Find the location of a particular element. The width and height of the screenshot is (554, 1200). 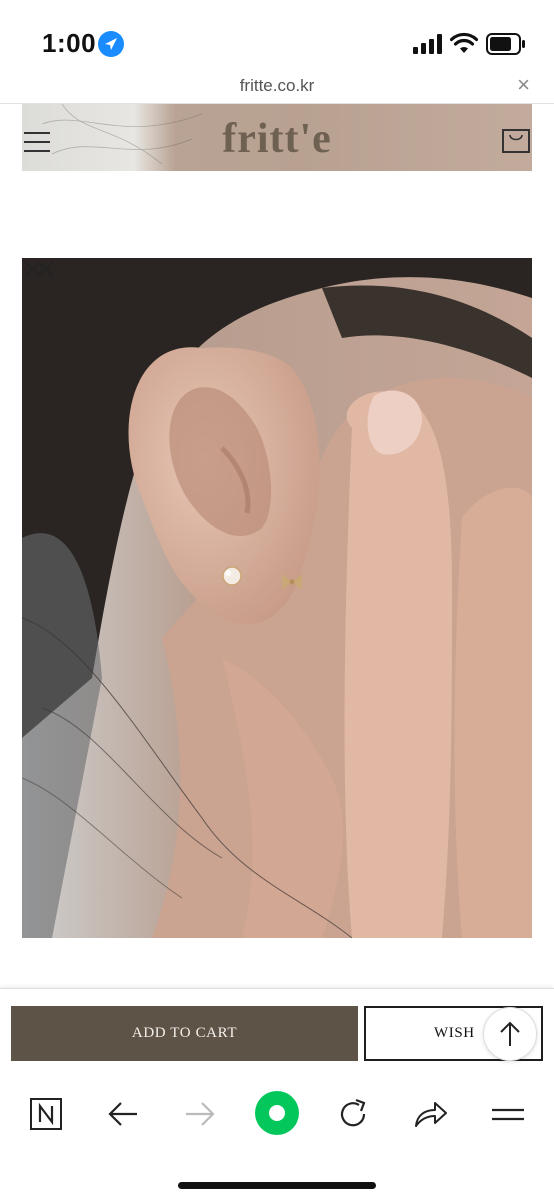

scroll-top-button is located at coordinates (510, 1034).